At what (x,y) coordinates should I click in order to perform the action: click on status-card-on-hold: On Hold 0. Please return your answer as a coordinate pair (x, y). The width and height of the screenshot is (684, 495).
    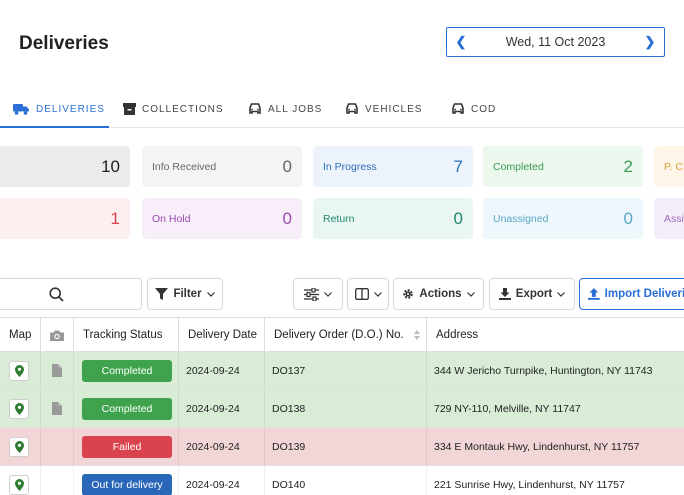
    Looking at the image, I should click on (222, 218).